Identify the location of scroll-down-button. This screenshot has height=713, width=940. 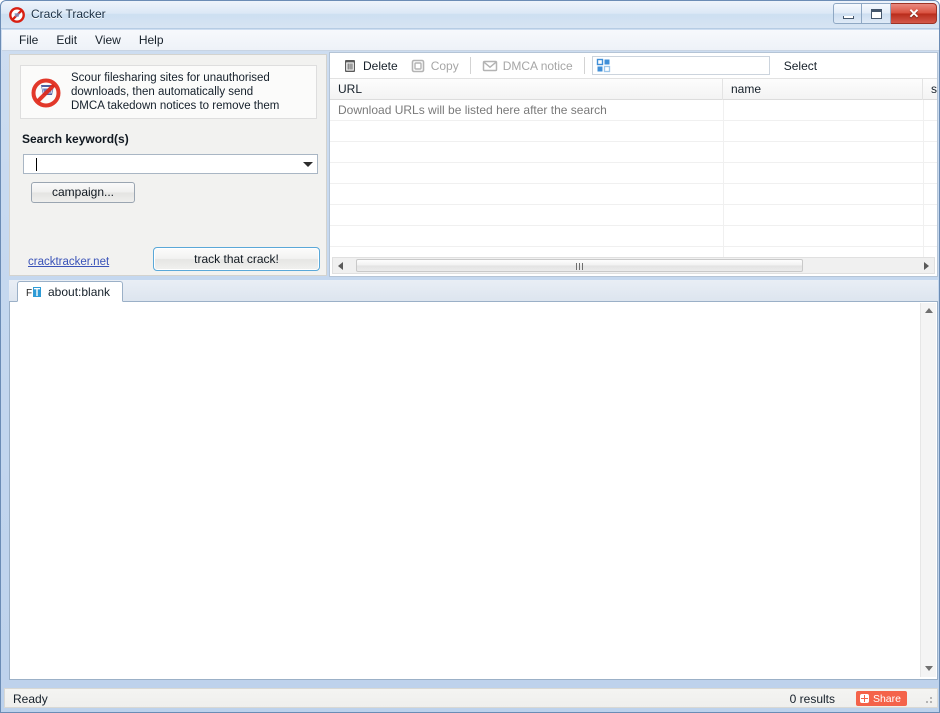
(929, 669).